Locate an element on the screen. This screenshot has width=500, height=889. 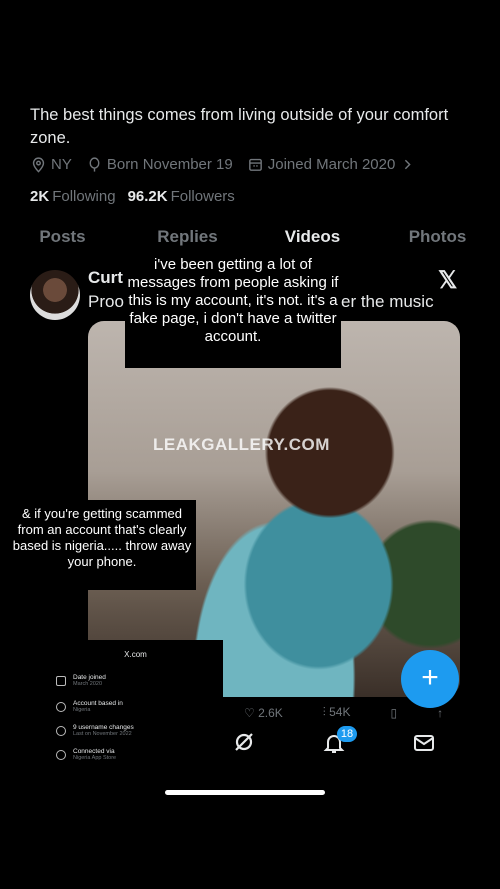
about-row-value: Nigeria App Store is located at coordinates (95, 758).